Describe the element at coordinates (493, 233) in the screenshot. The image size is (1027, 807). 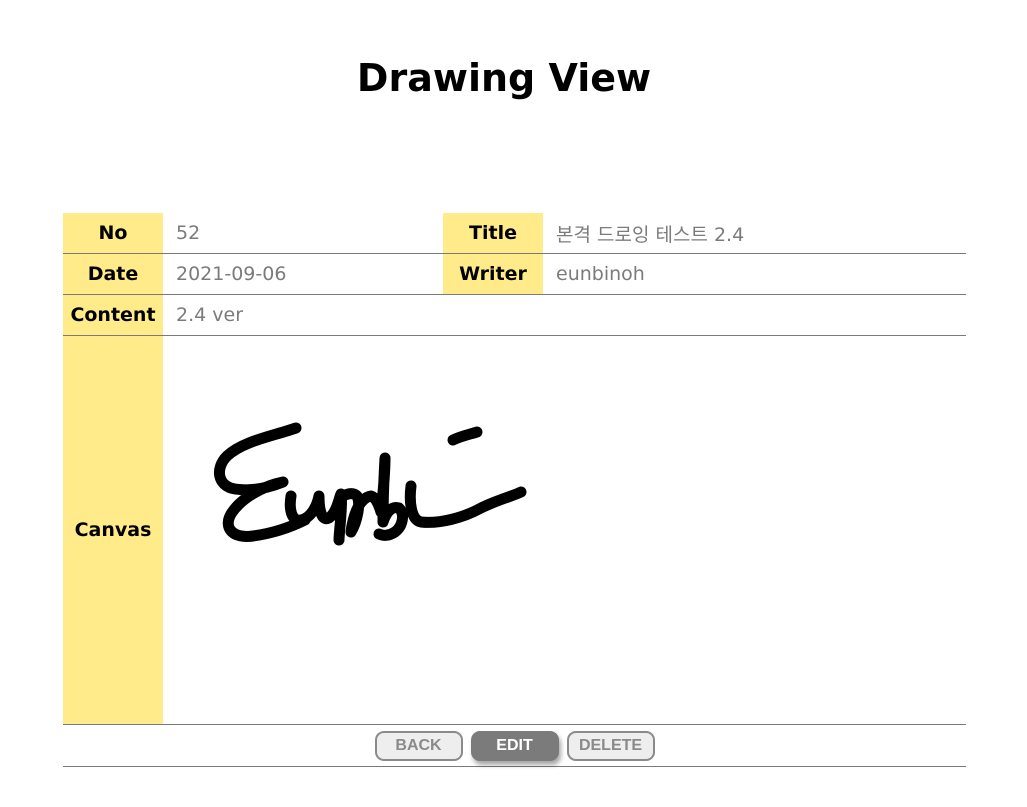
I see `title-label: Title` at that location.